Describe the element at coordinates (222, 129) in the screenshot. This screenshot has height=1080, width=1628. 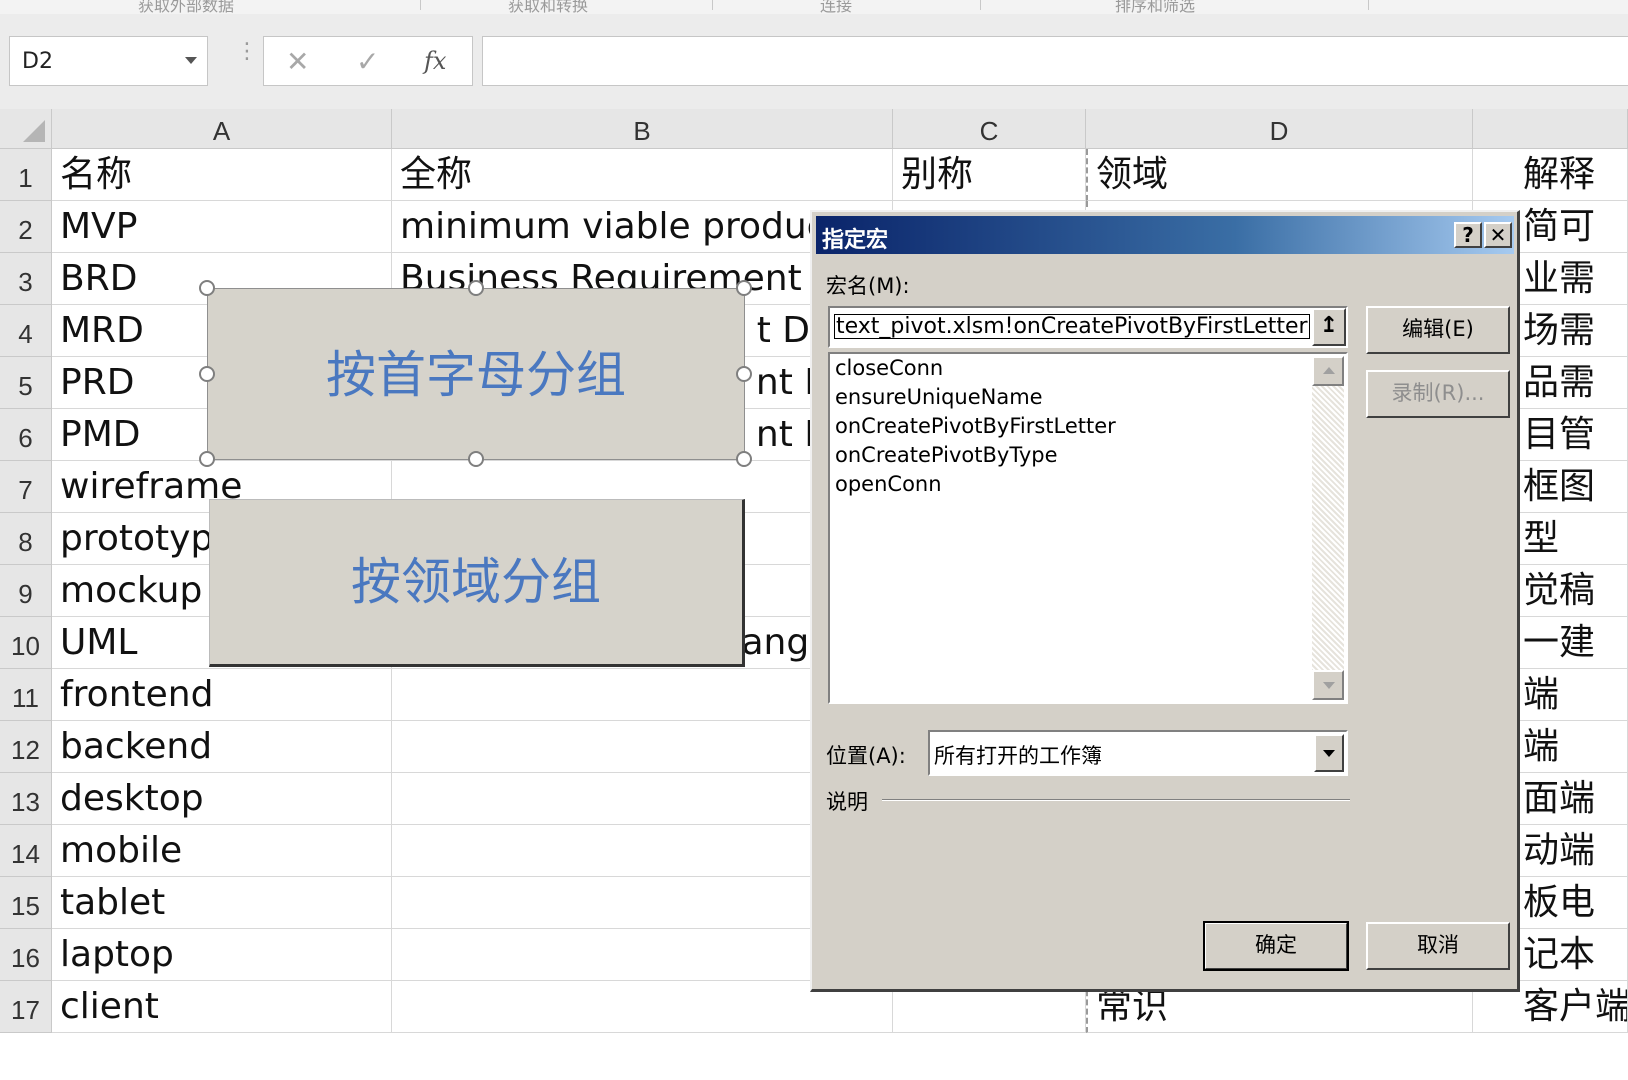
I see `column-header-a: A` at that location.